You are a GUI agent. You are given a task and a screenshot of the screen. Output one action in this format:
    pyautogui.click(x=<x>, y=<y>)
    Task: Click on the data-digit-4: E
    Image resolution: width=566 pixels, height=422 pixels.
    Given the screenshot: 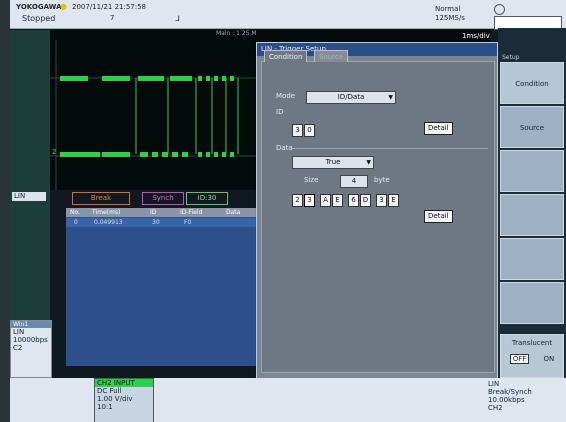 What is the action you would take?
    pyautogui.click(x=337, y=200)
    